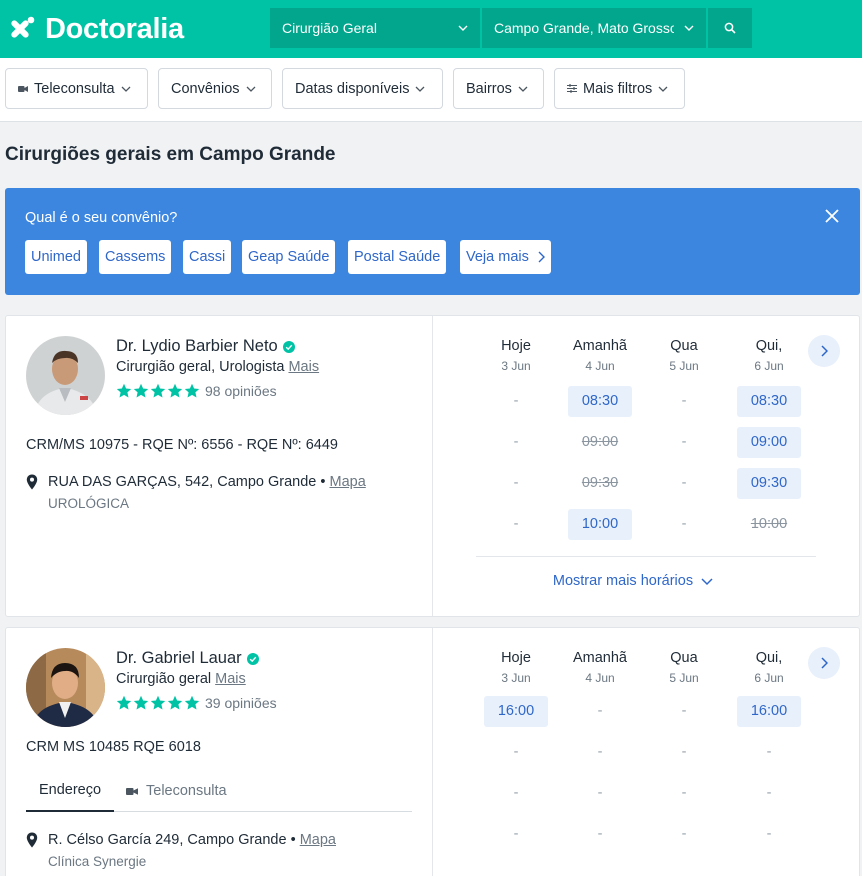 This screenshot has height=876, width=862. I want to click on insurance-question: Qual é o seu convênio?, so click(101, 218).